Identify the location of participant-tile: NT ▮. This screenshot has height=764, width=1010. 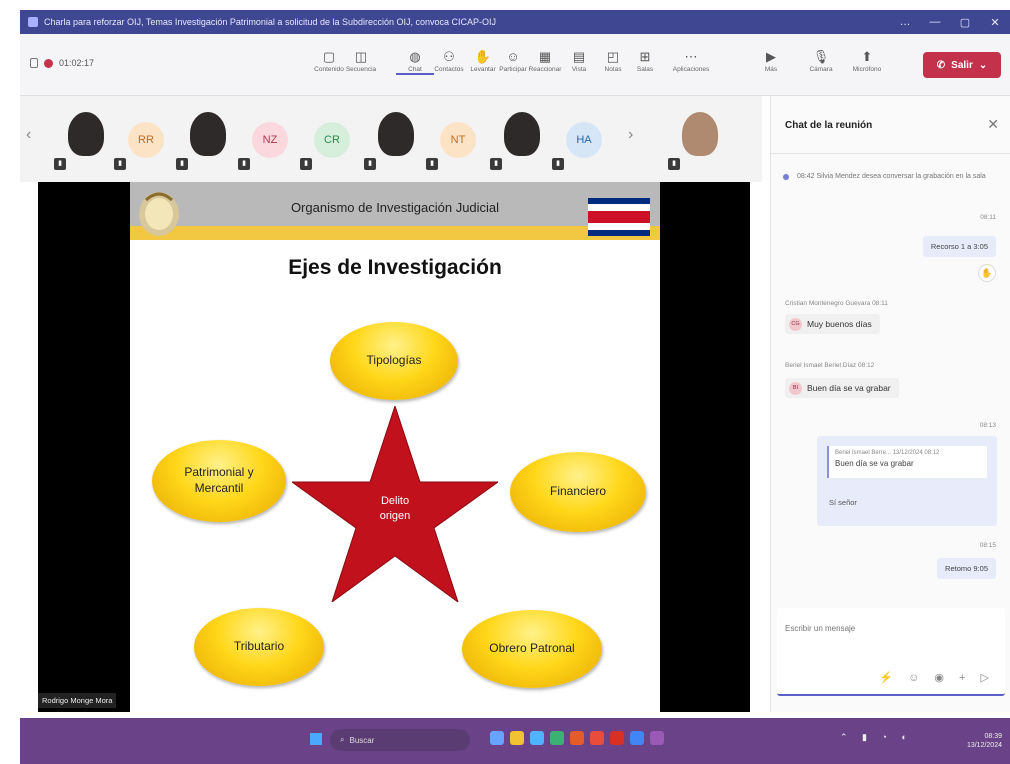
(458, 138).